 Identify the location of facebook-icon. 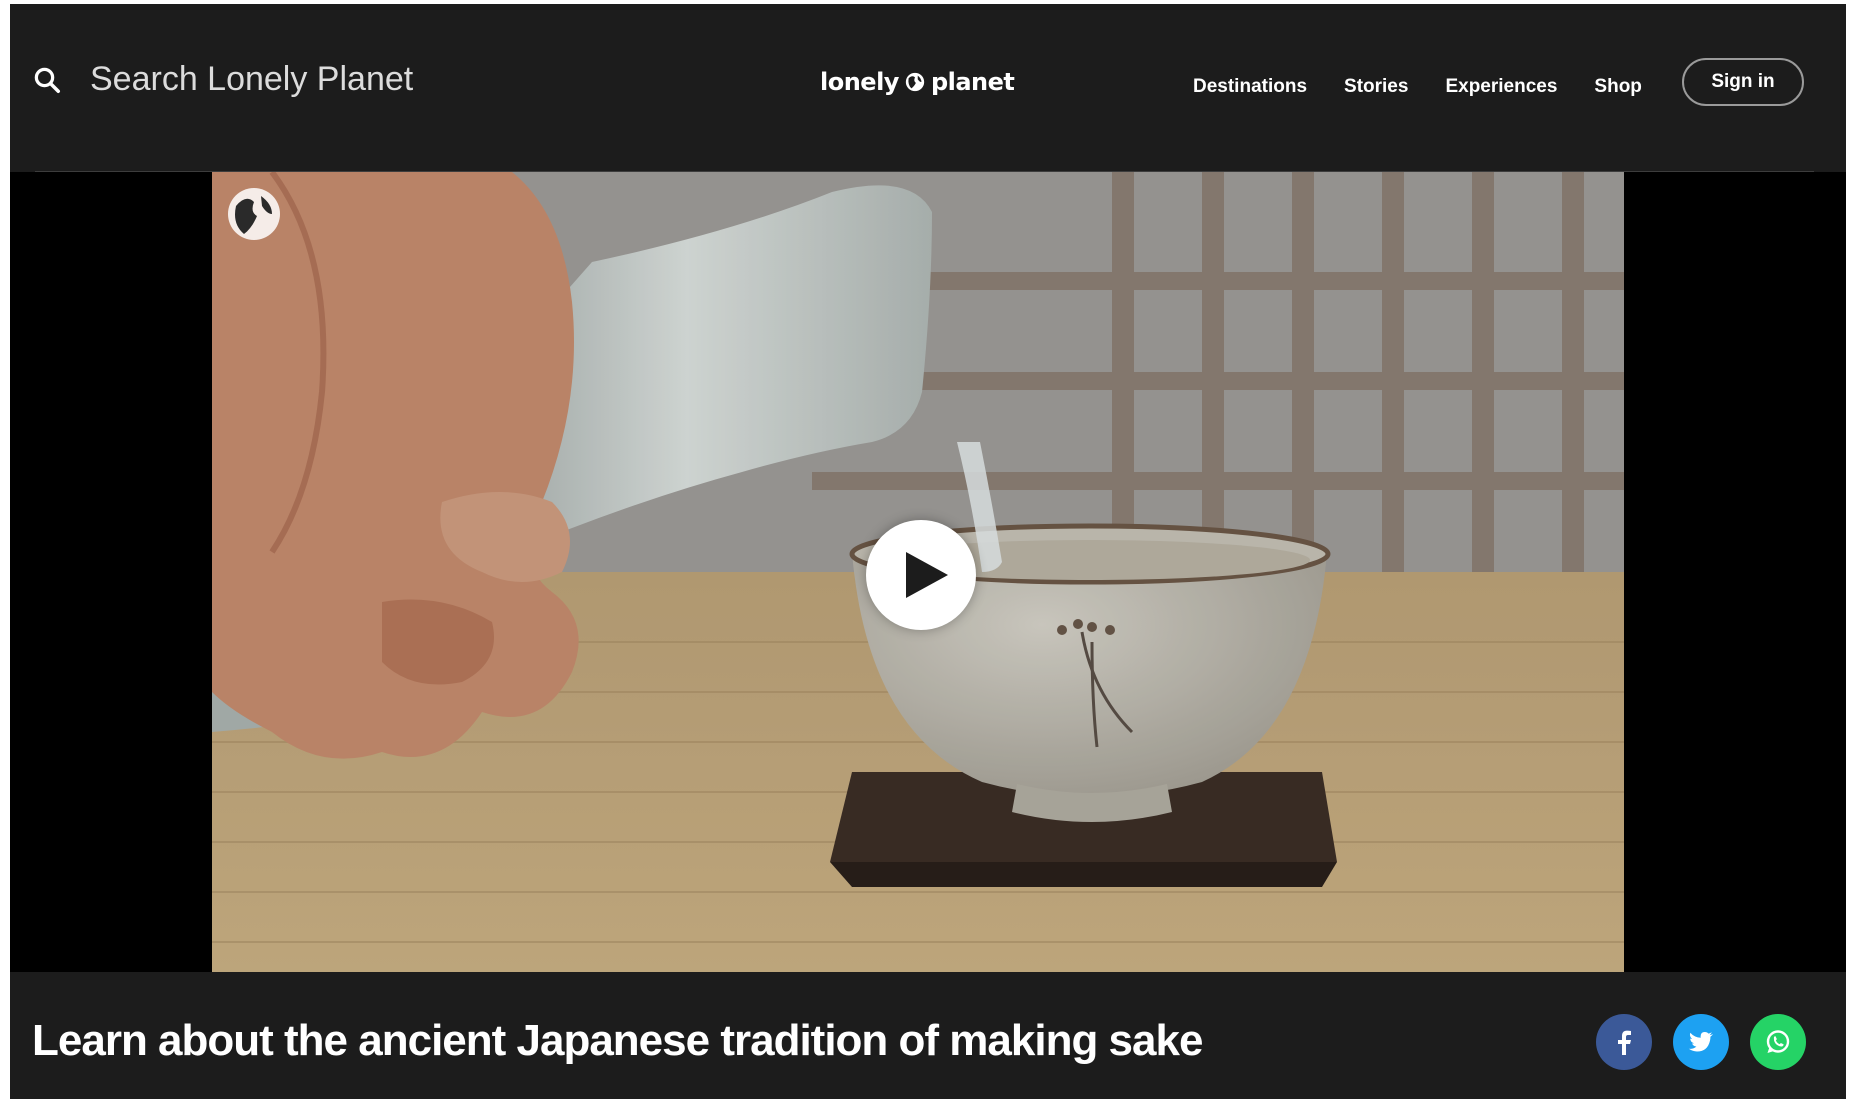
(1624, 1042).